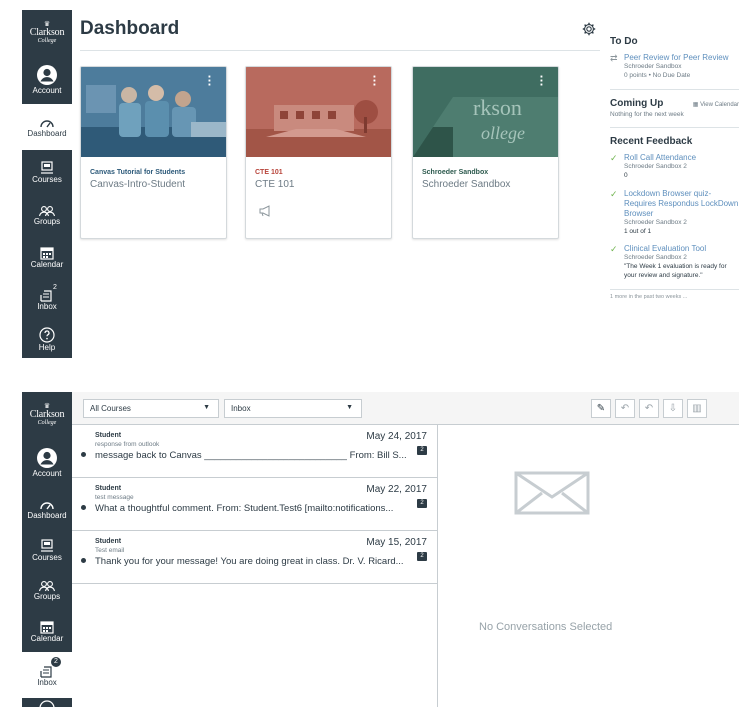  I want to click on nav-item-help: Help, so click(47, 339).